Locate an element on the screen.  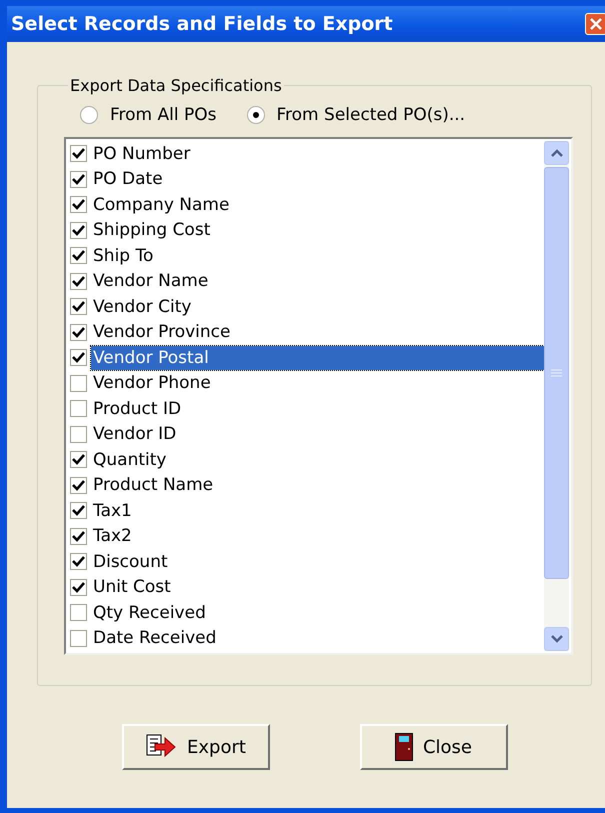
field-item: Vendor Province is located at coordinates (317, 332).